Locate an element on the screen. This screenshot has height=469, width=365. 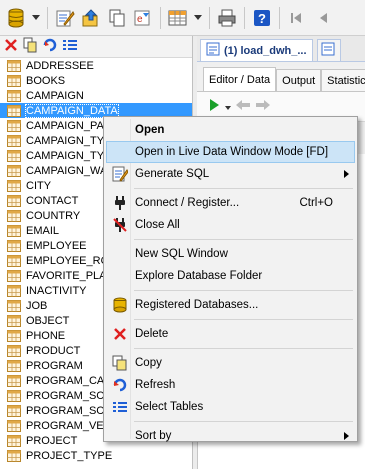
connect-plug-icon is located at coordinates (120, 203).